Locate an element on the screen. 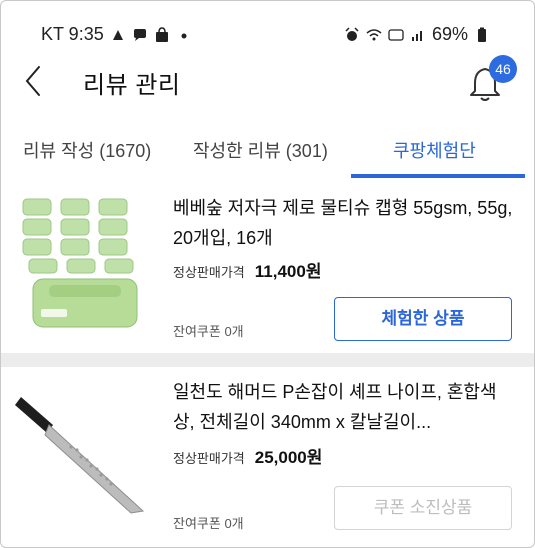 Image resolution: width=535 pixels, height=548 pixels. price-row: 정상판매가격 25,000원 is located at coordinates (247, 455).